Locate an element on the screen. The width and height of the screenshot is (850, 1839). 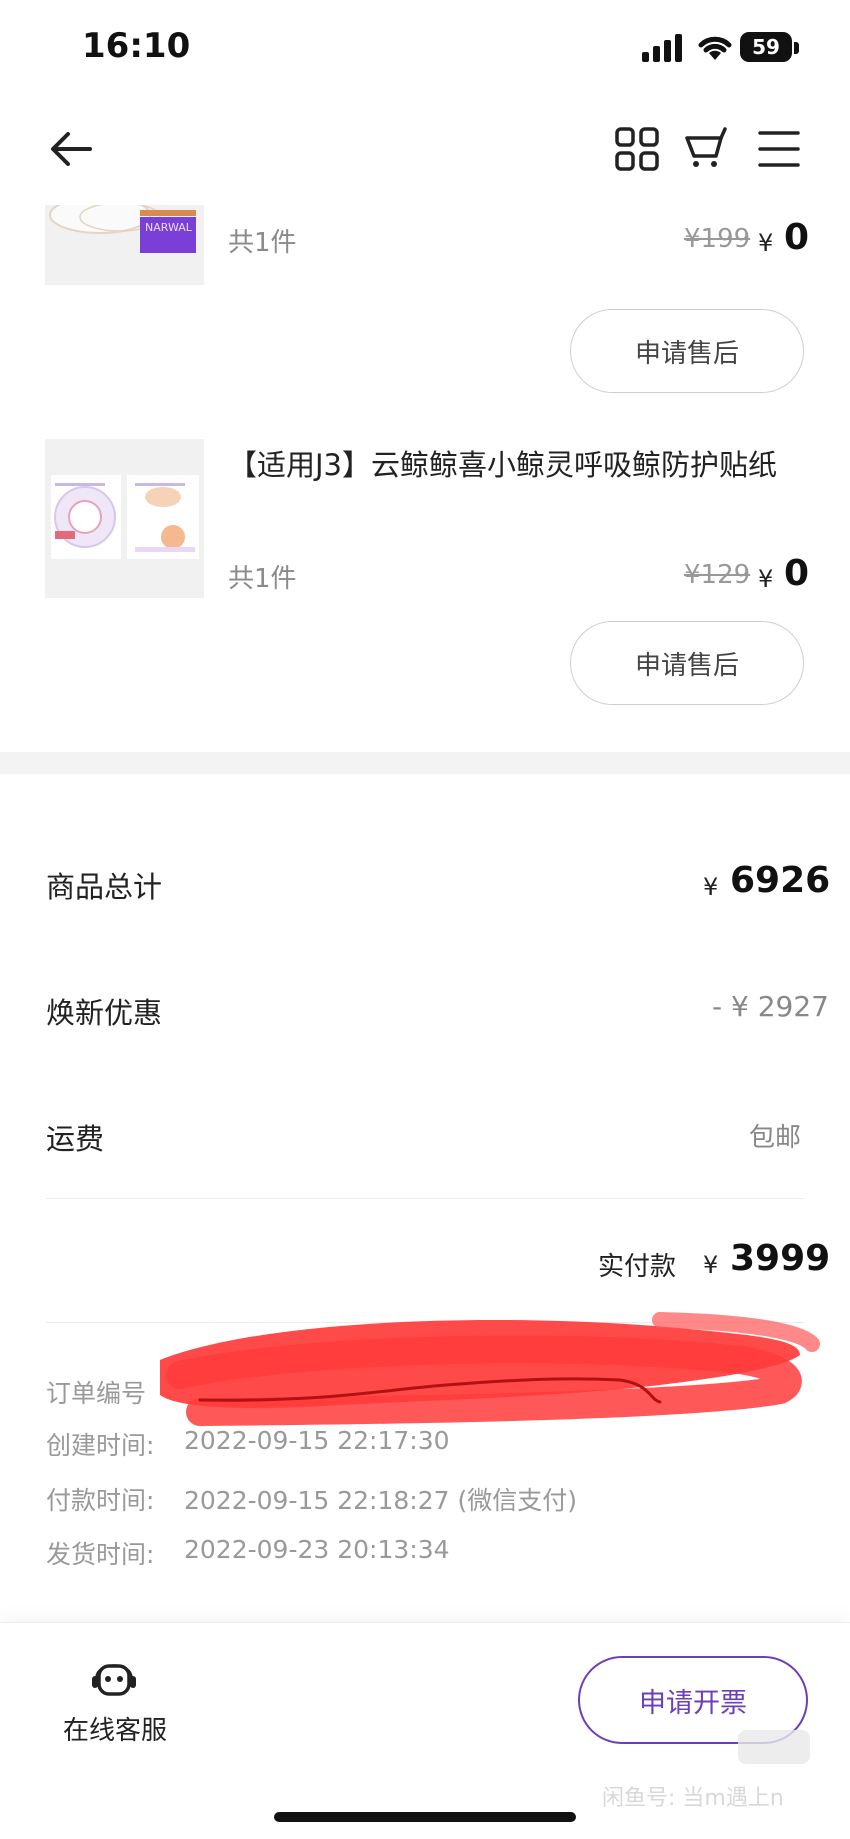
original-price: ¥129 is located at coordinates (717, 575).